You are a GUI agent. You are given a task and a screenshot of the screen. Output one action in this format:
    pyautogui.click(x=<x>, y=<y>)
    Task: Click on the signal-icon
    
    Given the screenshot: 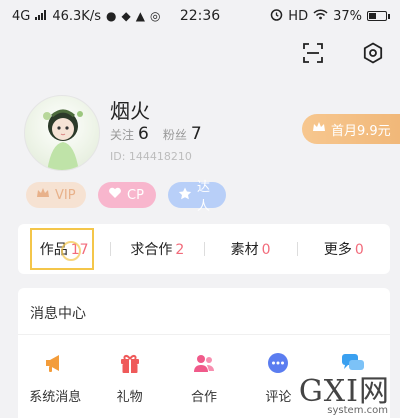 What is the action you would take?
    pyautogui.click(x=41, y=16)
    